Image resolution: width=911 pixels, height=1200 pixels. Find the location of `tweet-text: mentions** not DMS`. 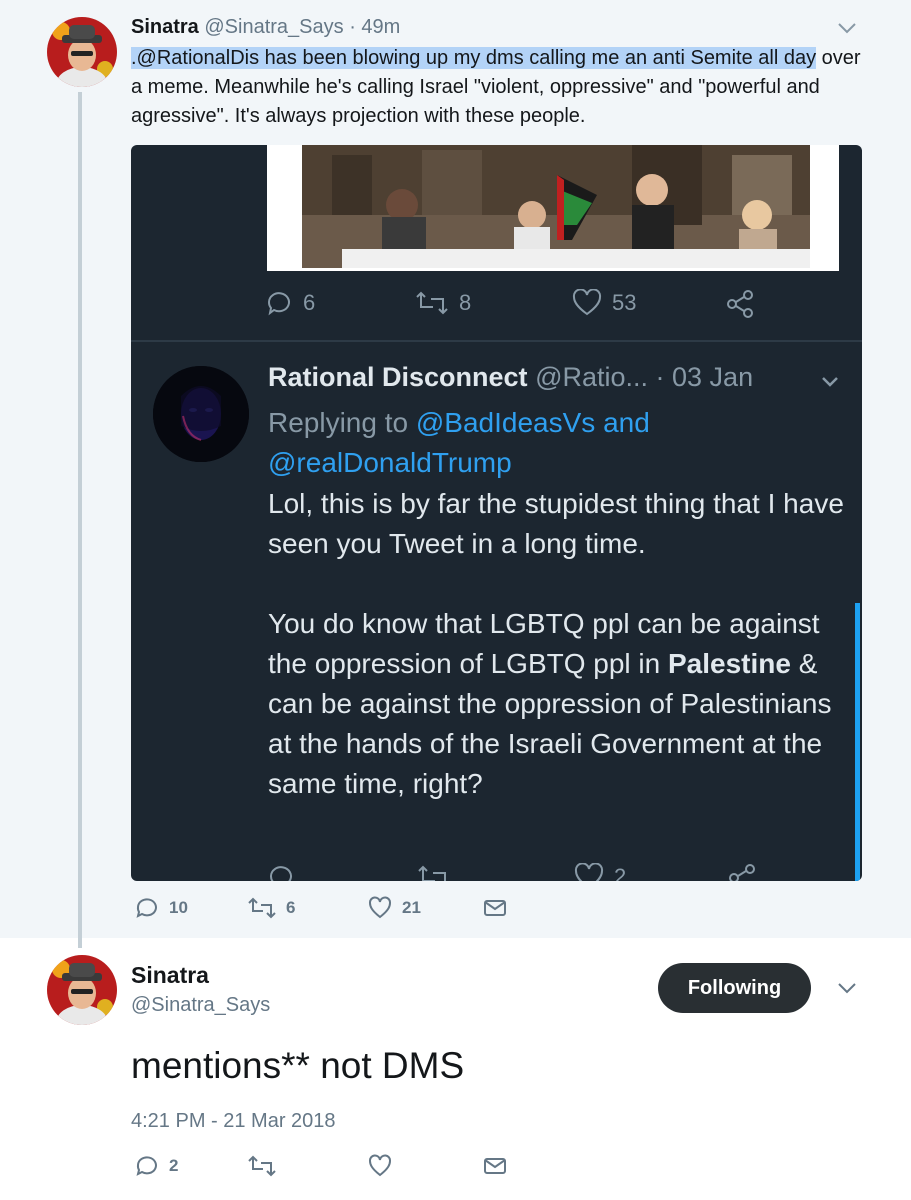

tweet-text: mentions** not DMS is located at coordinates (298, 1065).